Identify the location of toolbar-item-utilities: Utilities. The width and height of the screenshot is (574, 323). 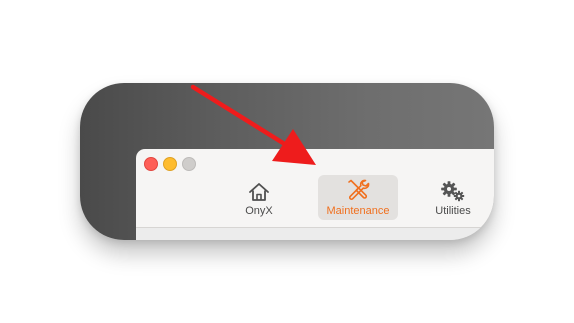
(453, 197).